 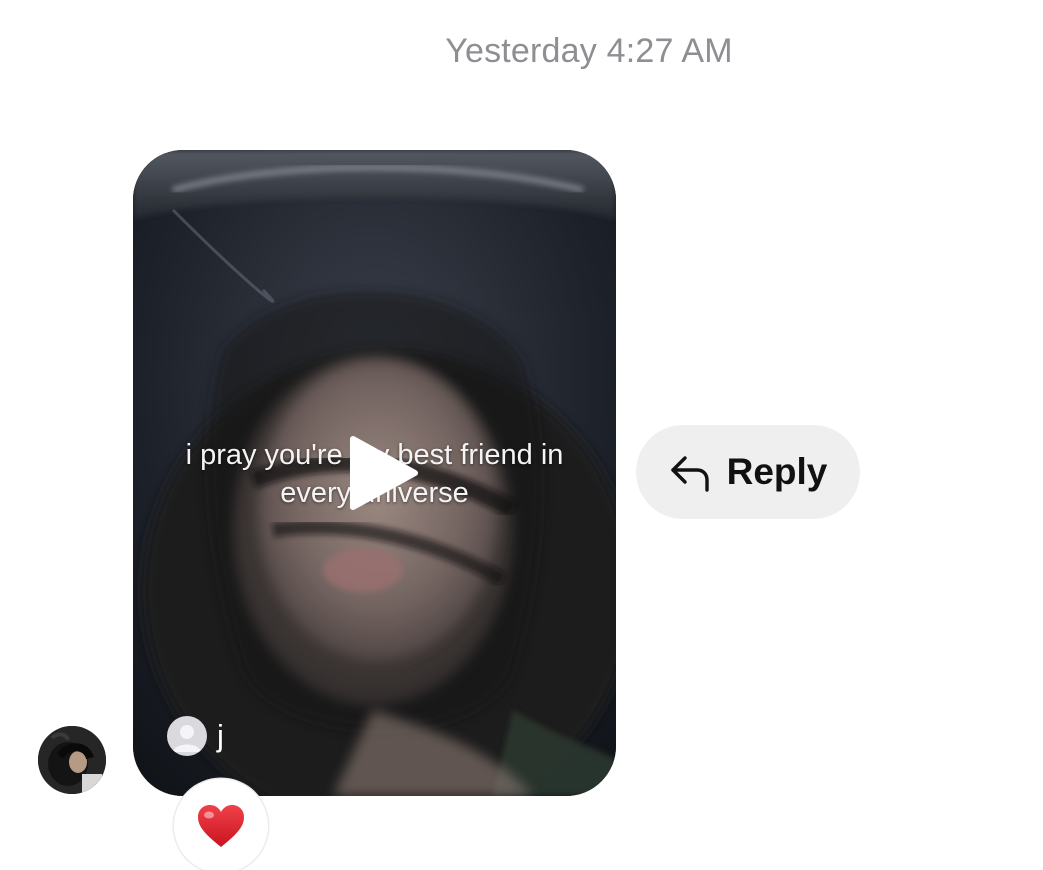 I want to click on reply-button: Reply, so click(x=748, y=472).